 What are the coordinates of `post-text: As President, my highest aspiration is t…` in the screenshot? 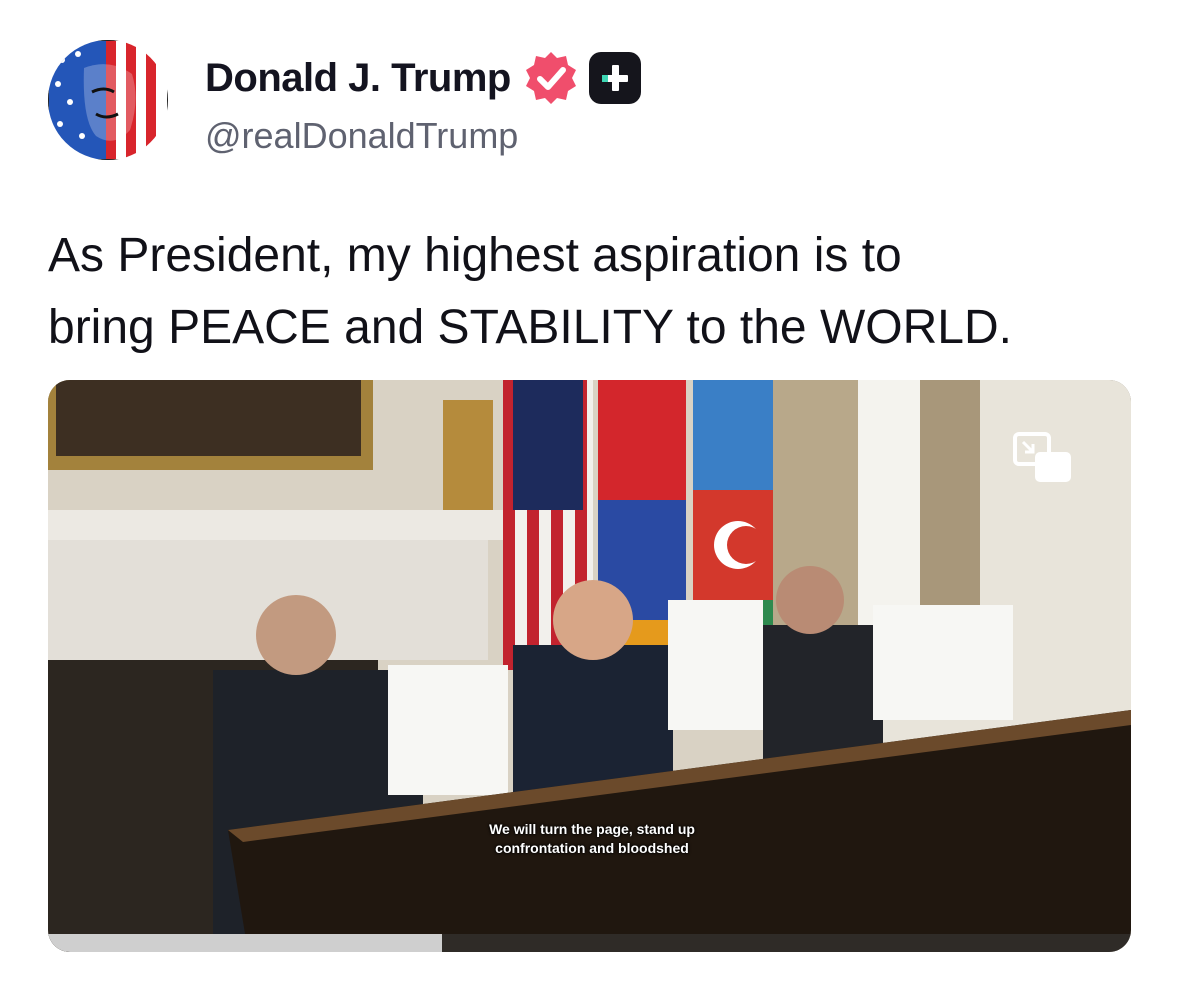 It's located at (598, 292).